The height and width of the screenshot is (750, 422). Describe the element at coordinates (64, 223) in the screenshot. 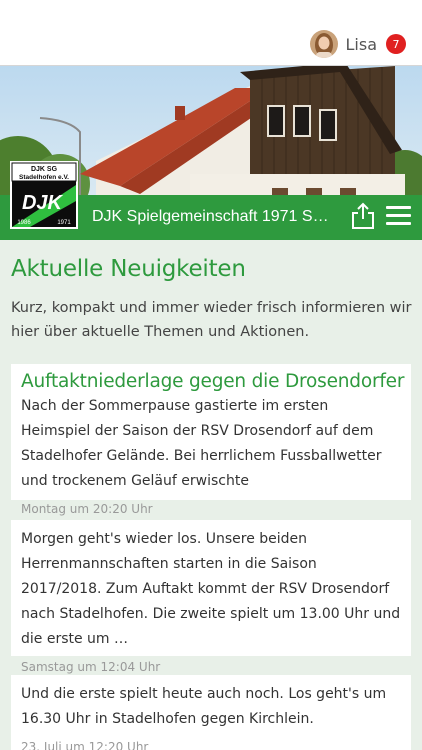

I see `logo-year-right: 1971` at that location.